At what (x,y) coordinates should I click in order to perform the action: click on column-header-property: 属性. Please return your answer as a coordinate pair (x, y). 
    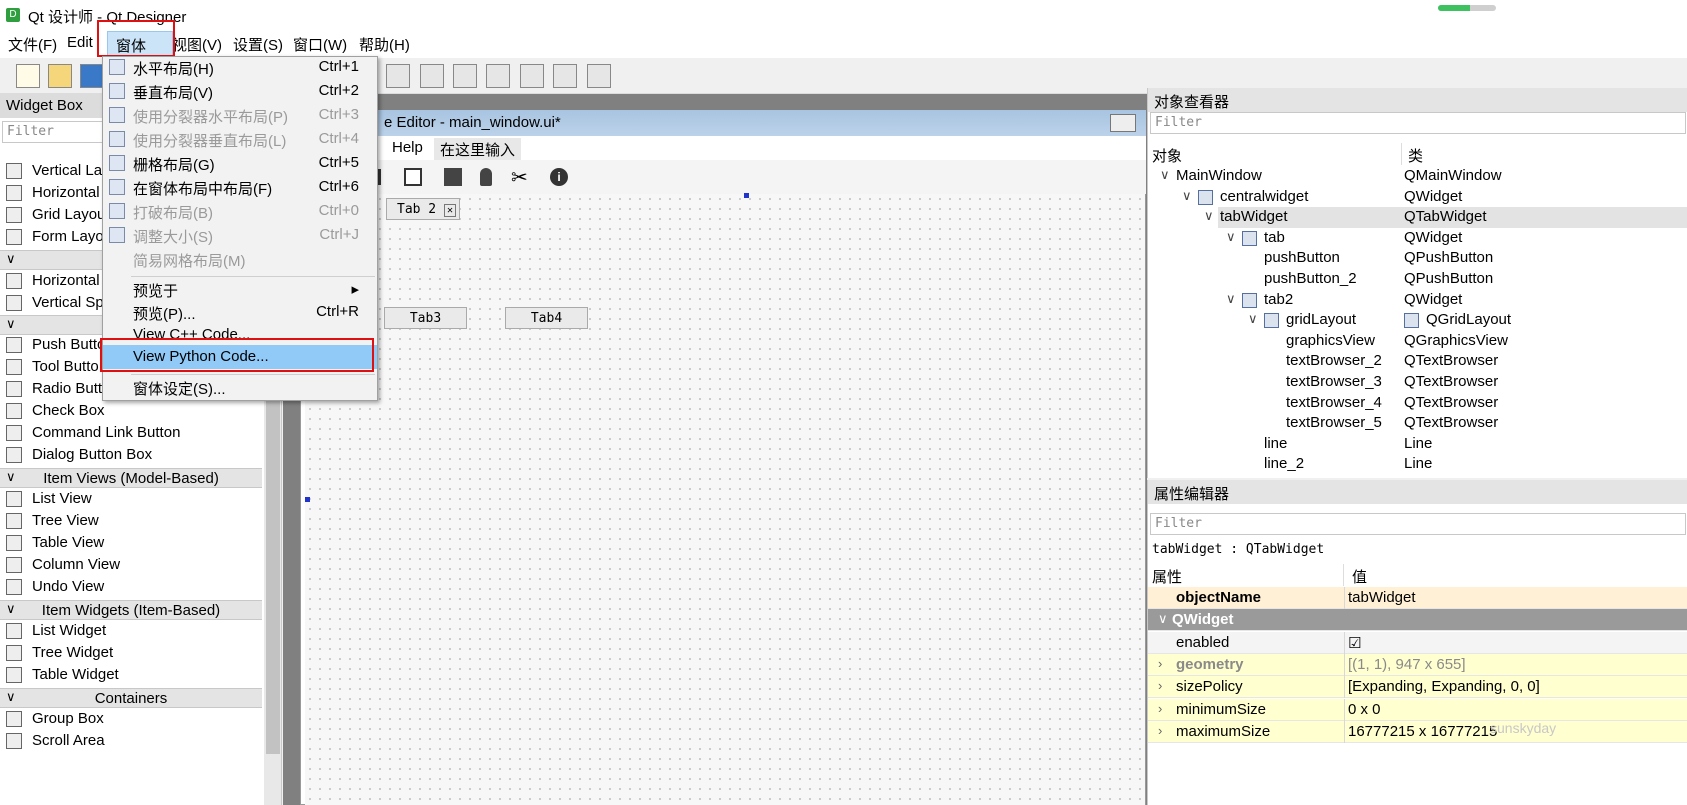
    Looking at the image, I should click on (1246, 575).